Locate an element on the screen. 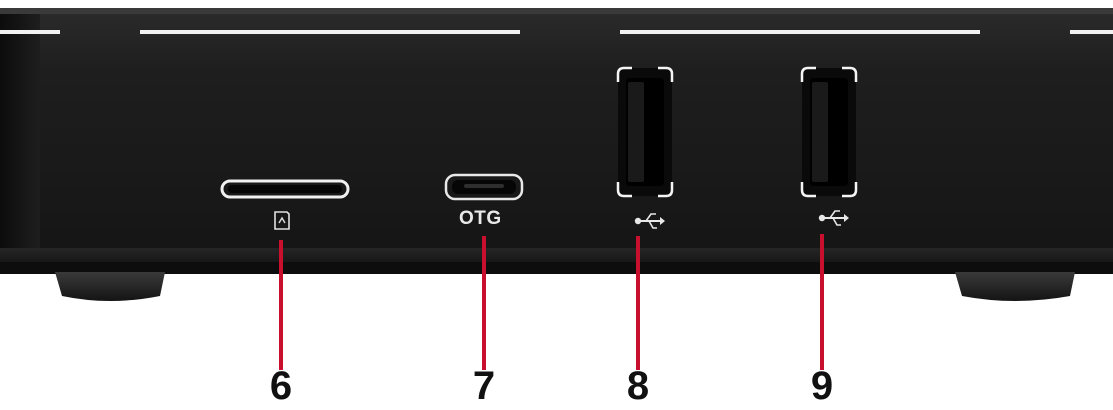 The height and width of the screenshot is (410, 1113). left-foot is located at coordinates (110, 286).